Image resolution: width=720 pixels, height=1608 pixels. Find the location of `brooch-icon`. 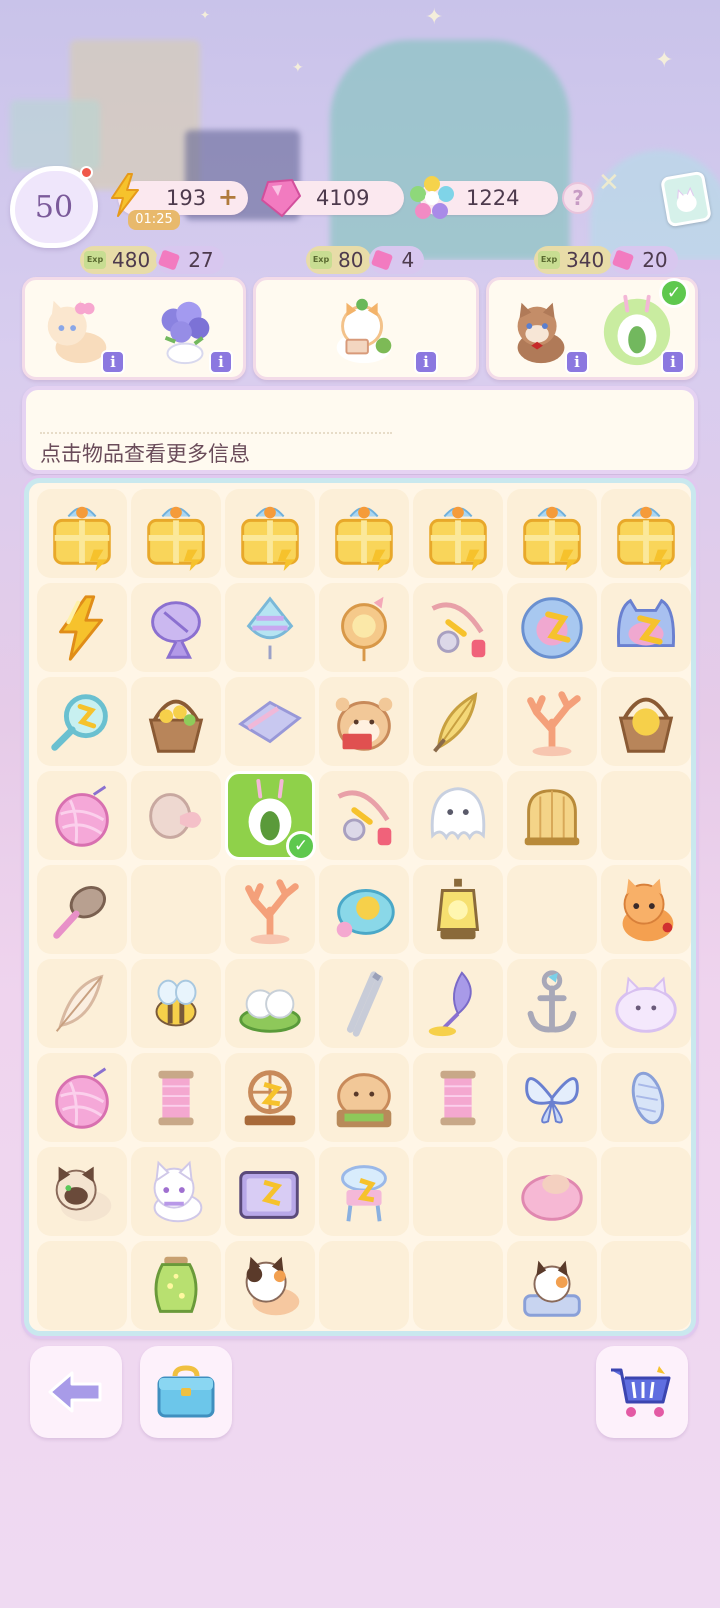

brooch-icon is located at coordinates (364, 628).